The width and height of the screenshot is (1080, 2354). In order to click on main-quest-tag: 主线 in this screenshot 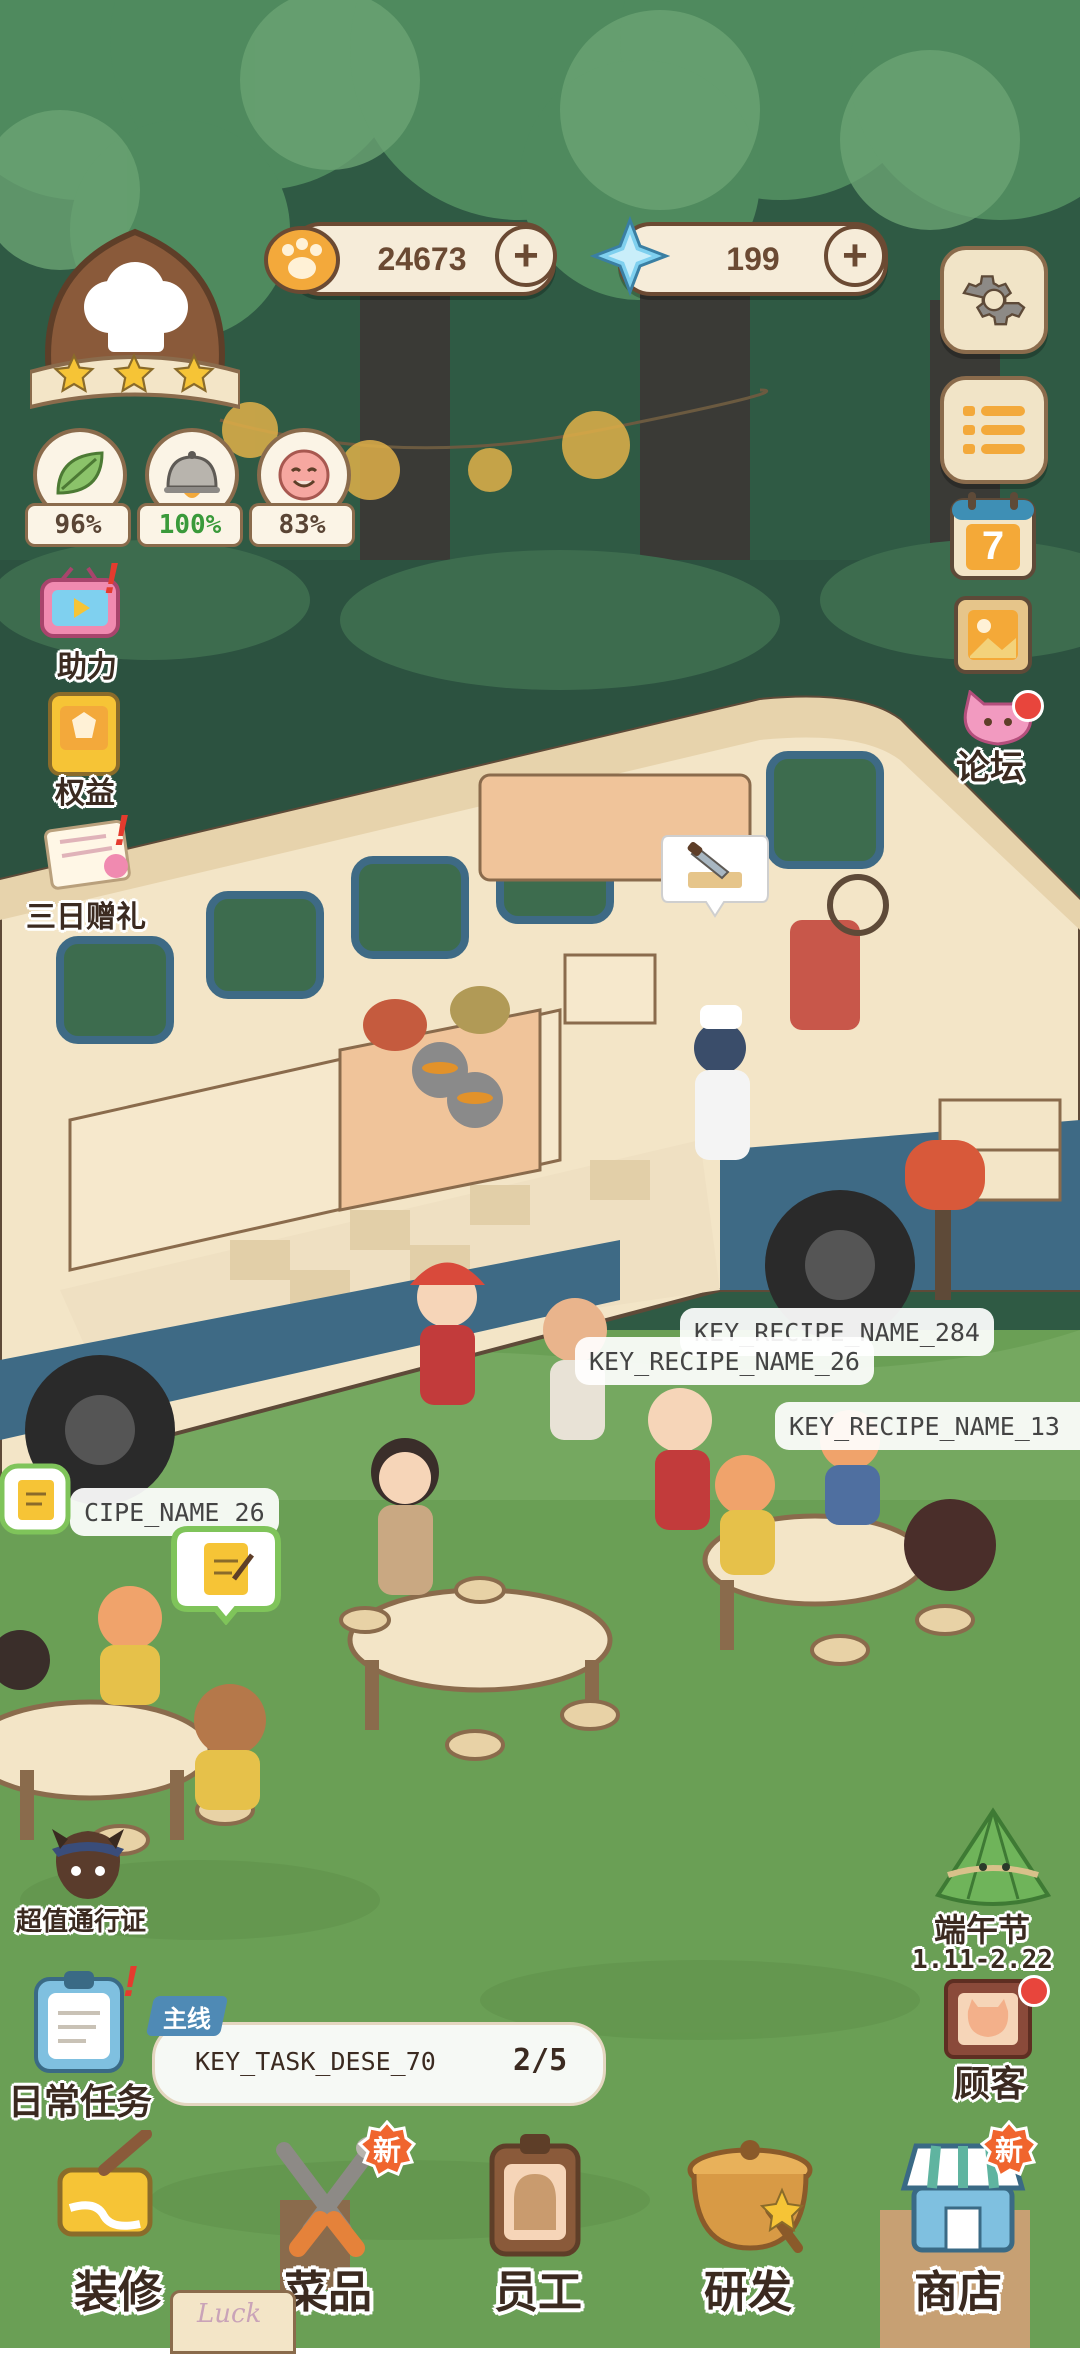, I will do `click(187, 2016)`.